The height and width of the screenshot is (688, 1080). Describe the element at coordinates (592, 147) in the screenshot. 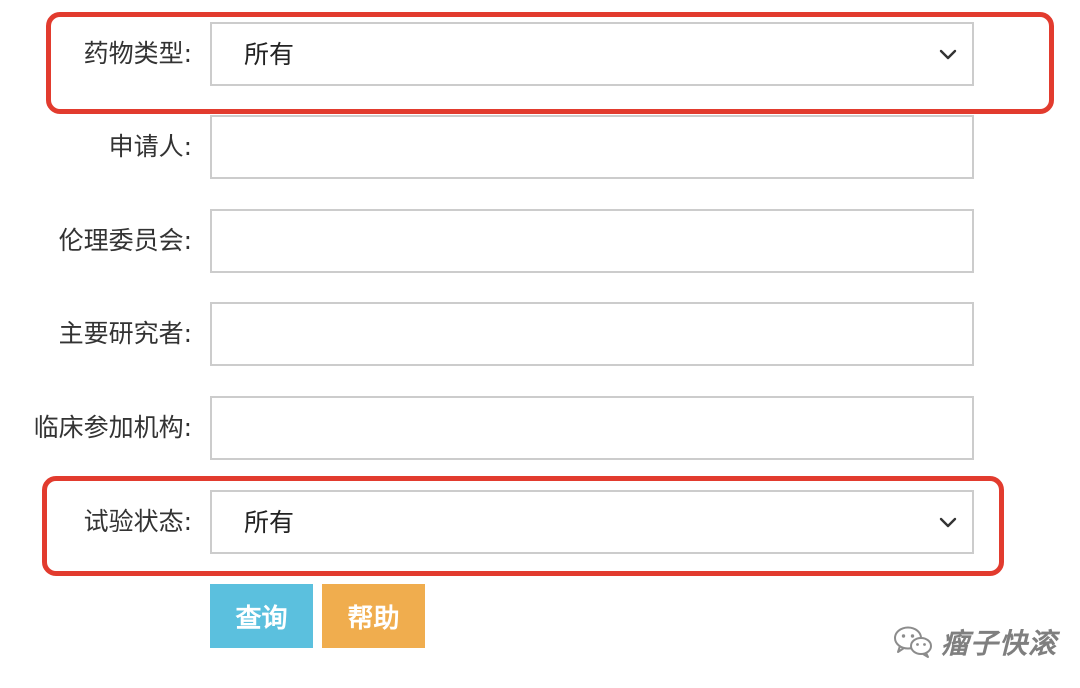

I see `applicant-input` at that location.